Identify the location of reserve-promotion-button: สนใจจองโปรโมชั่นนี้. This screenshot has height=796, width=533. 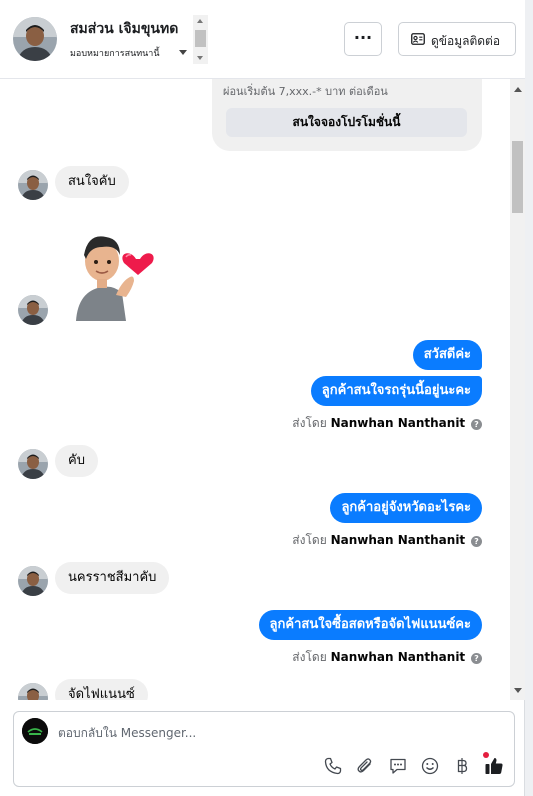
(346, 122).